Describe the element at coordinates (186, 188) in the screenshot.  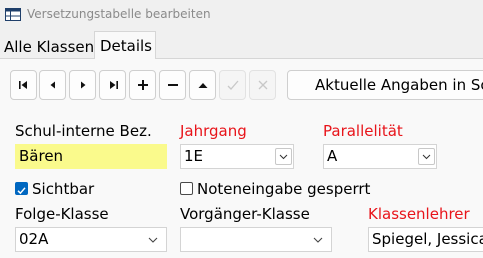
I see `noteneingabe-gesperrt-checkbox` at that location.